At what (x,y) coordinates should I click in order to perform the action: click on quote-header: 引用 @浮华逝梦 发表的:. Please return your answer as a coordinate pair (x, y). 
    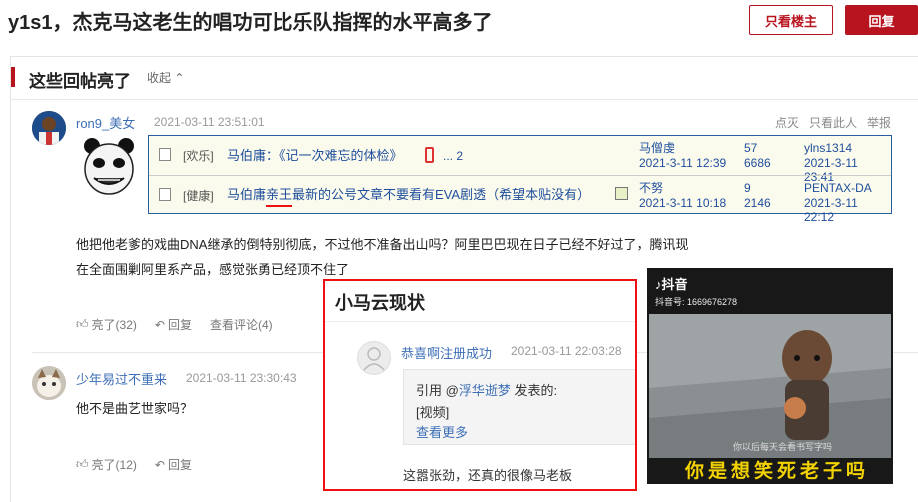
    Looking at the image, I should click on (486, 389).